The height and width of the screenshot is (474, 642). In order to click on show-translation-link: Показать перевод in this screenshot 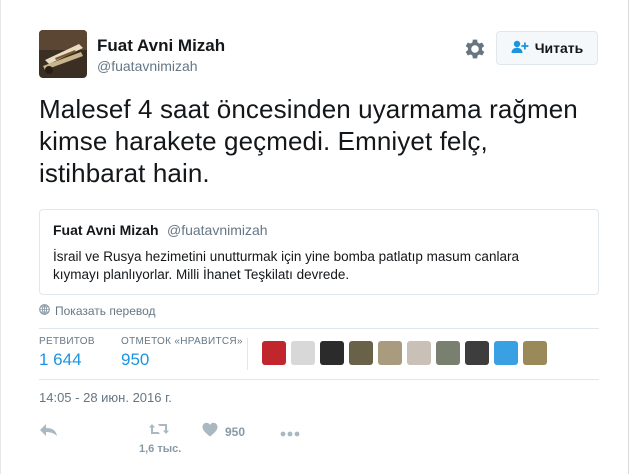, I will do `click(97, 311)`.